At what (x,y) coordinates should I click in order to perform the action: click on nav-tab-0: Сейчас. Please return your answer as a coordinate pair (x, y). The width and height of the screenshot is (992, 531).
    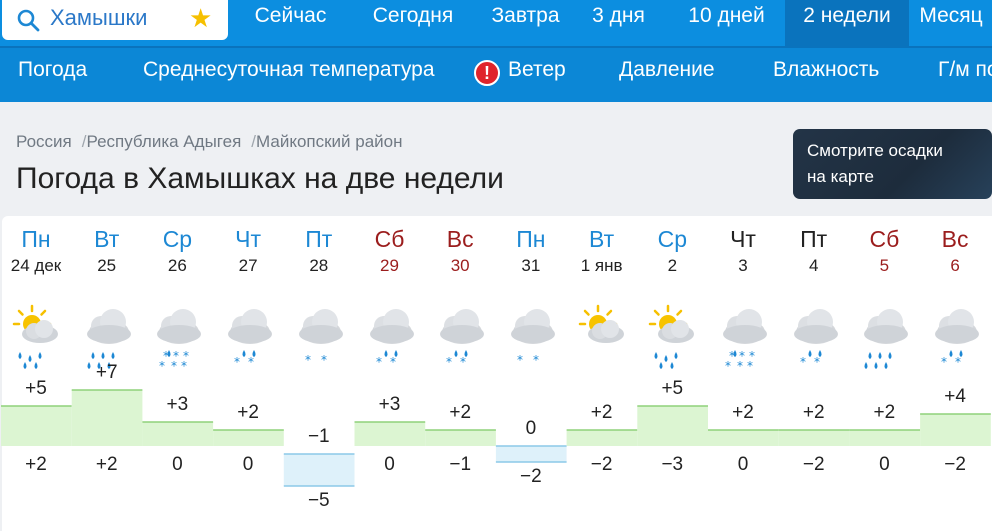
    Looking at the image, I should click on (290, 23).